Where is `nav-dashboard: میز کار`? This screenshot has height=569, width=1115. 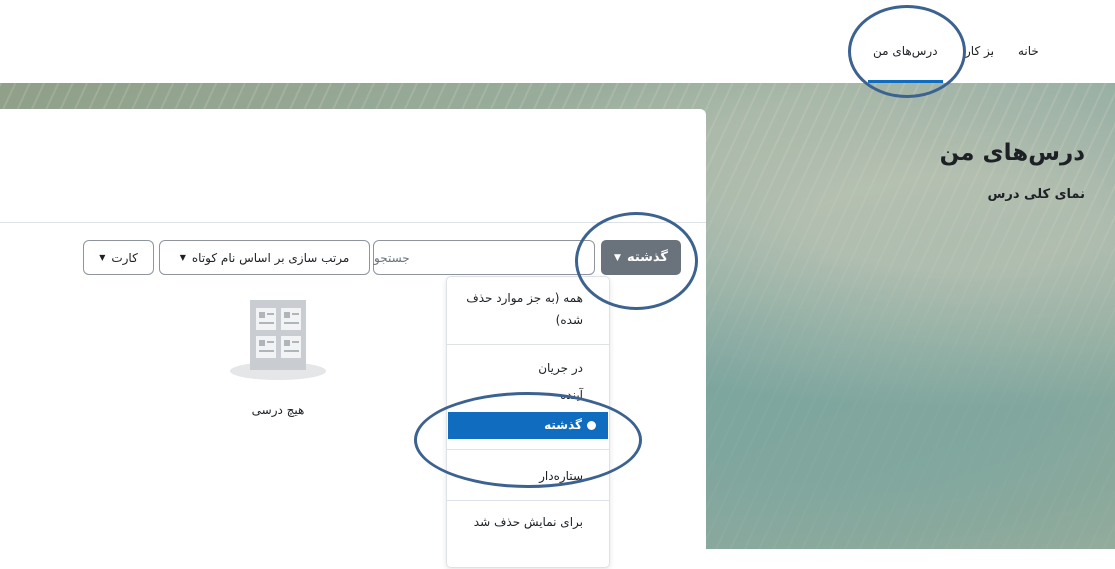 nav-dashboard: میز کار is located at coordinates (979, 51).